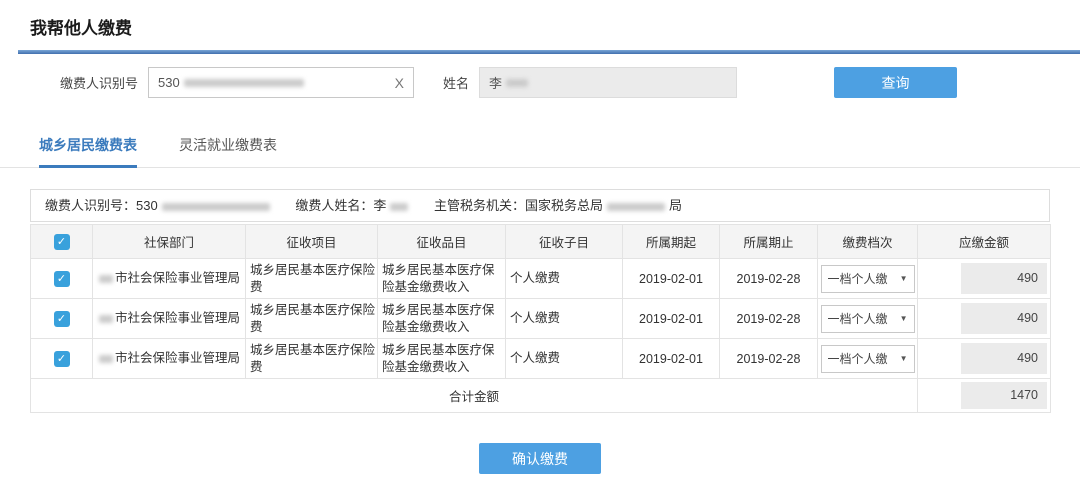  What do you see at coordinates (896, 82) in the screenshot?
I see `query-button: 查询` at bounding box center [896, 82].